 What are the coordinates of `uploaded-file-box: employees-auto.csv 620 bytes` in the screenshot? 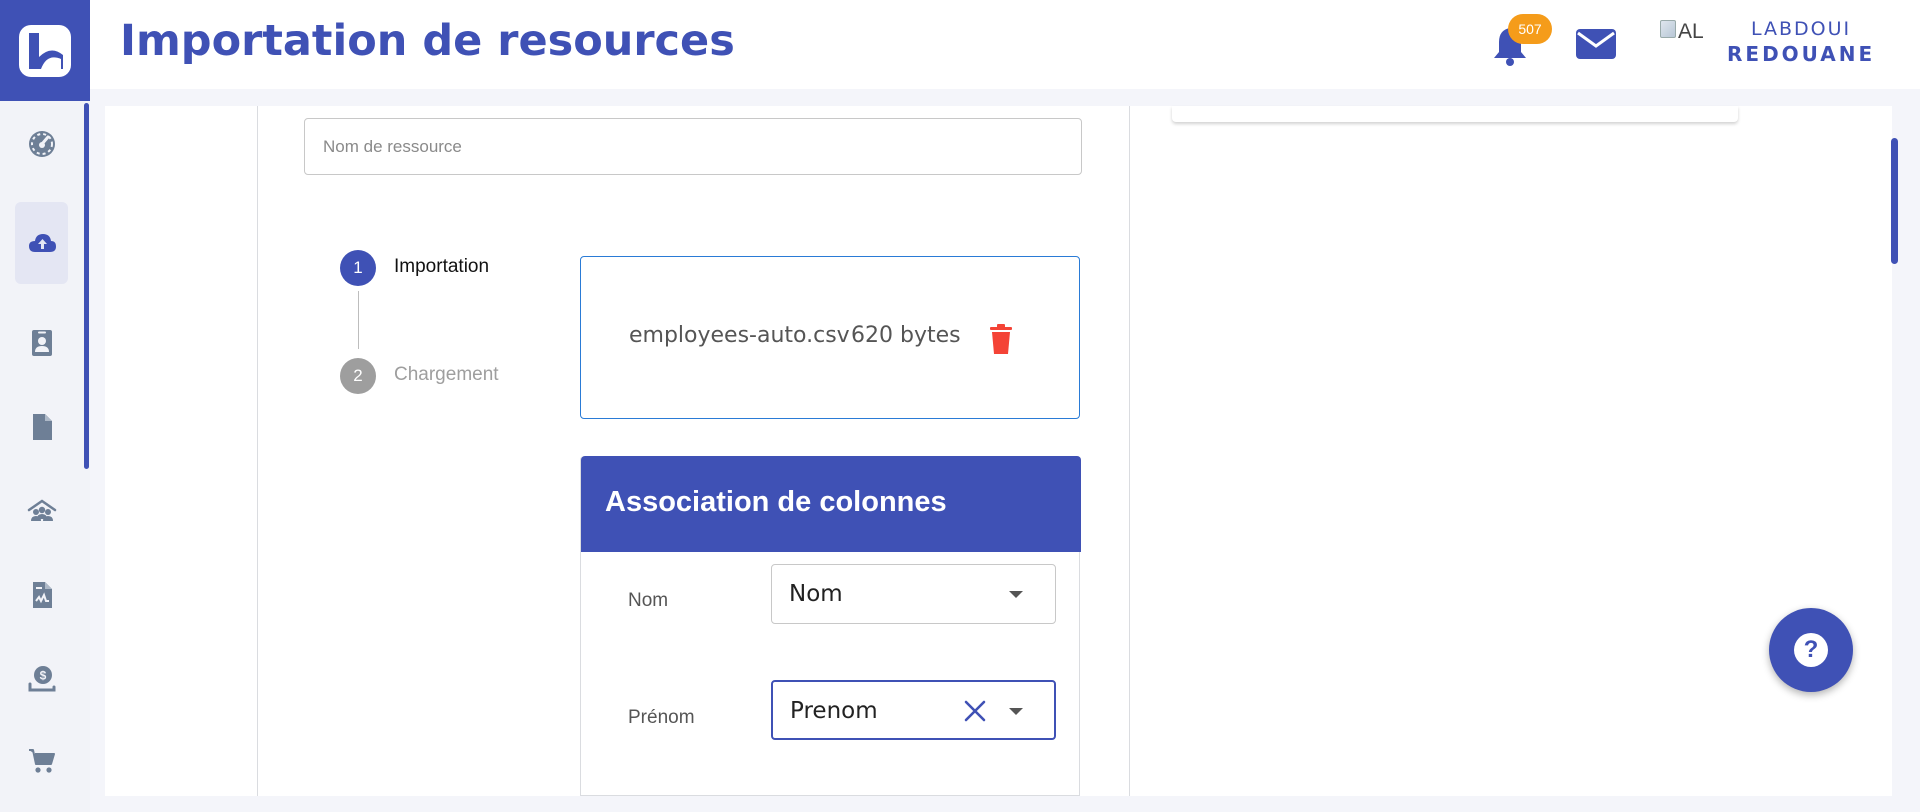 It's located at (830, 337).